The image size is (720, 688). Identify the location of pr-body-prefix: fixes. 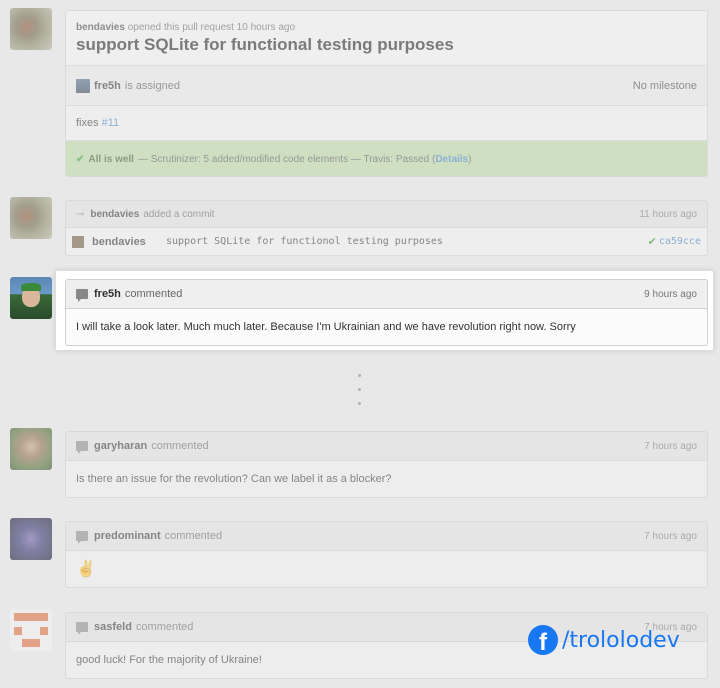
(87, 123).